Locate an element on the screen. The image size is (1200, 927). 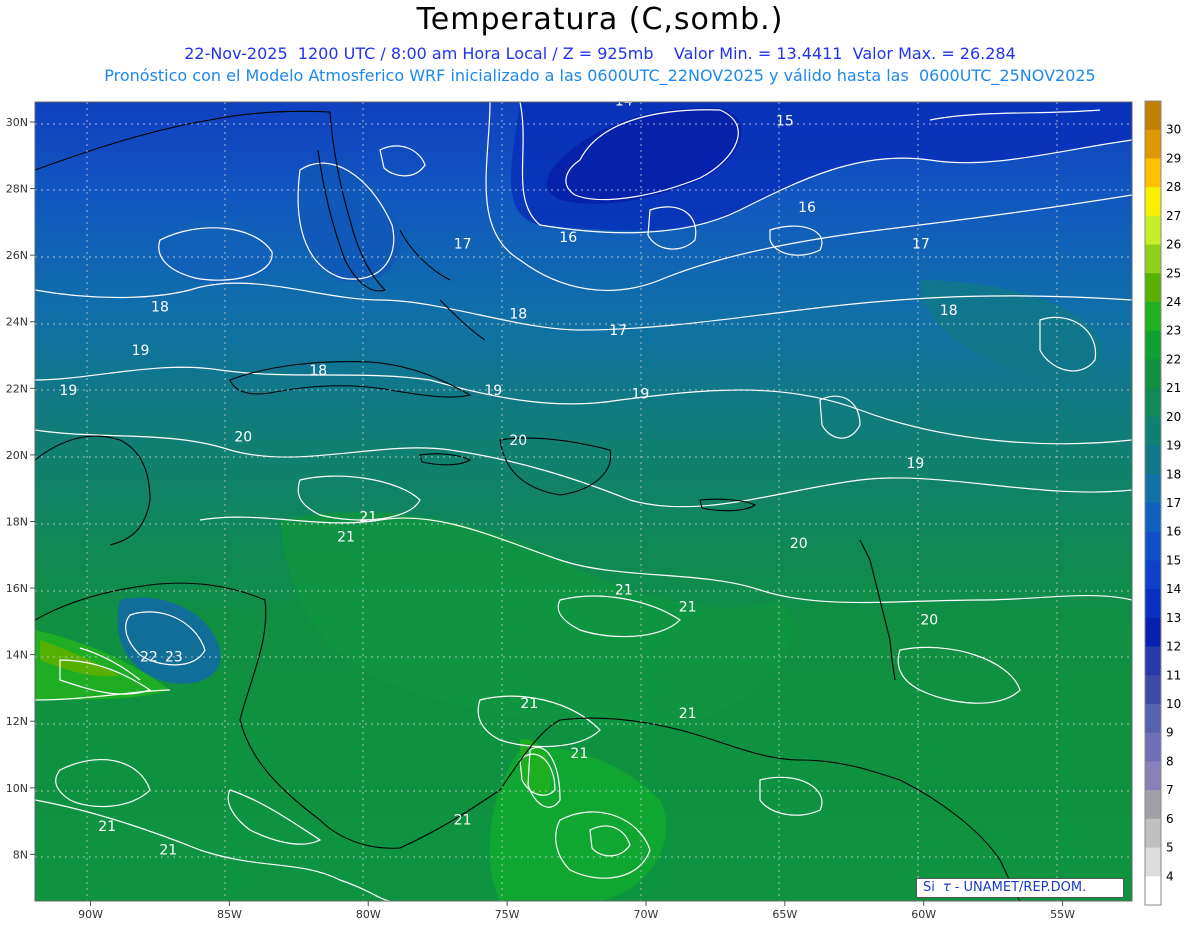
colorbar-label: 29 is located at coordinates (1173, 158).